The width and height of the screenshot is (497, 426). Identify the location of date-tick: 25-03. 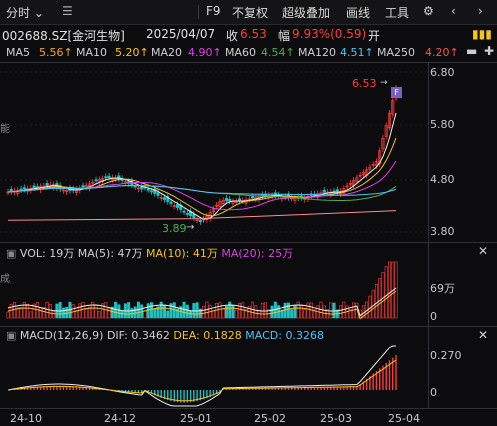
(336, 418).